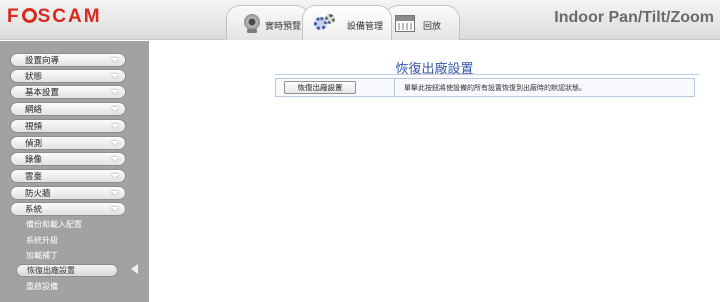 The image size is (720, 302). I want to click on submenu-factory-reset: 恢復出廠設置, so click(67, 270).